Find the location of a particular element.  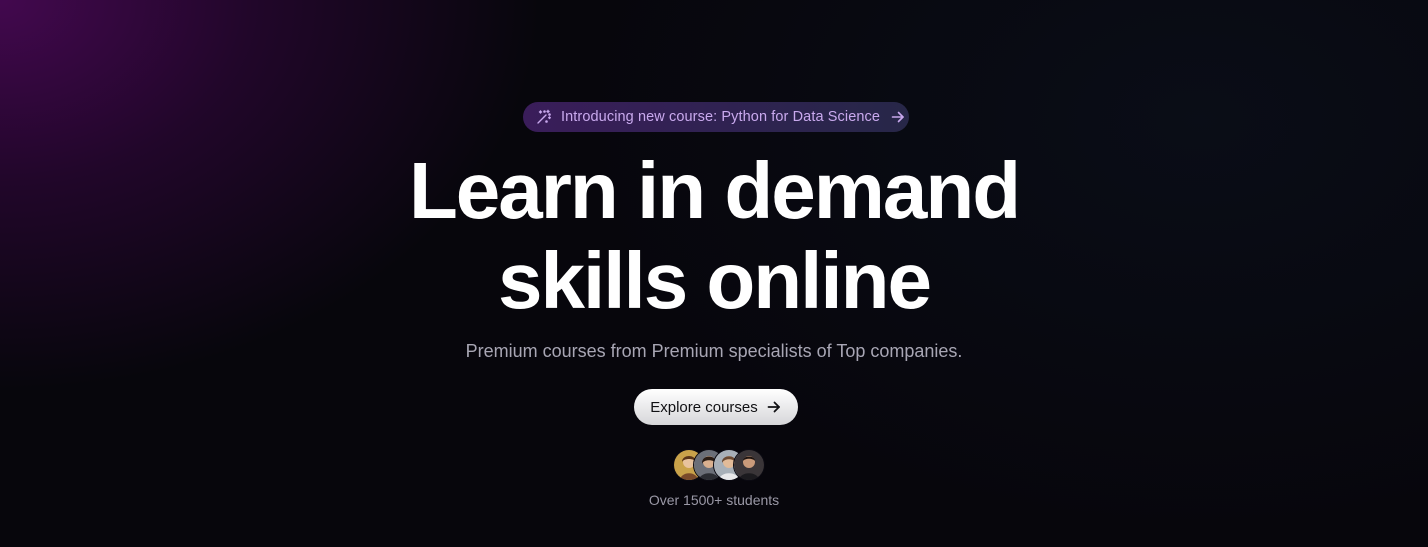

explore-courses-button: Explore courses is located at coordinates (716, 407).